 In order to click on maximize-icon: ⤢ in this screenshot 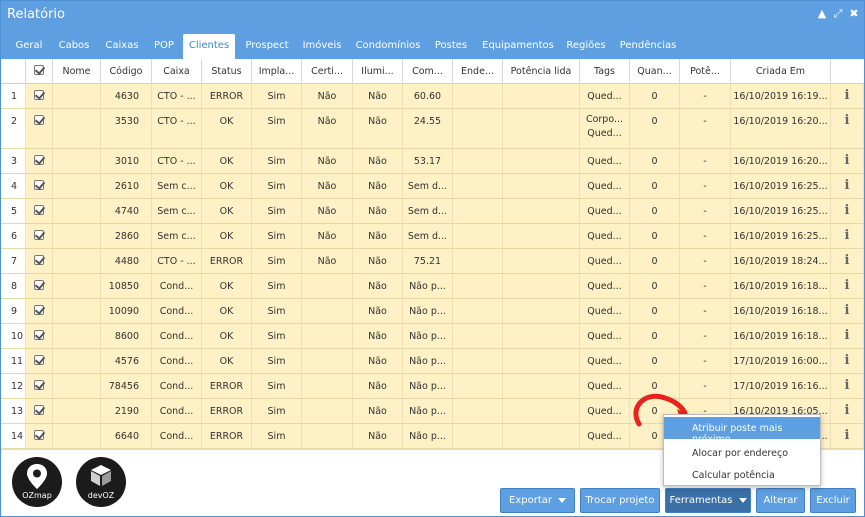, I will do `click(838, 14)`.